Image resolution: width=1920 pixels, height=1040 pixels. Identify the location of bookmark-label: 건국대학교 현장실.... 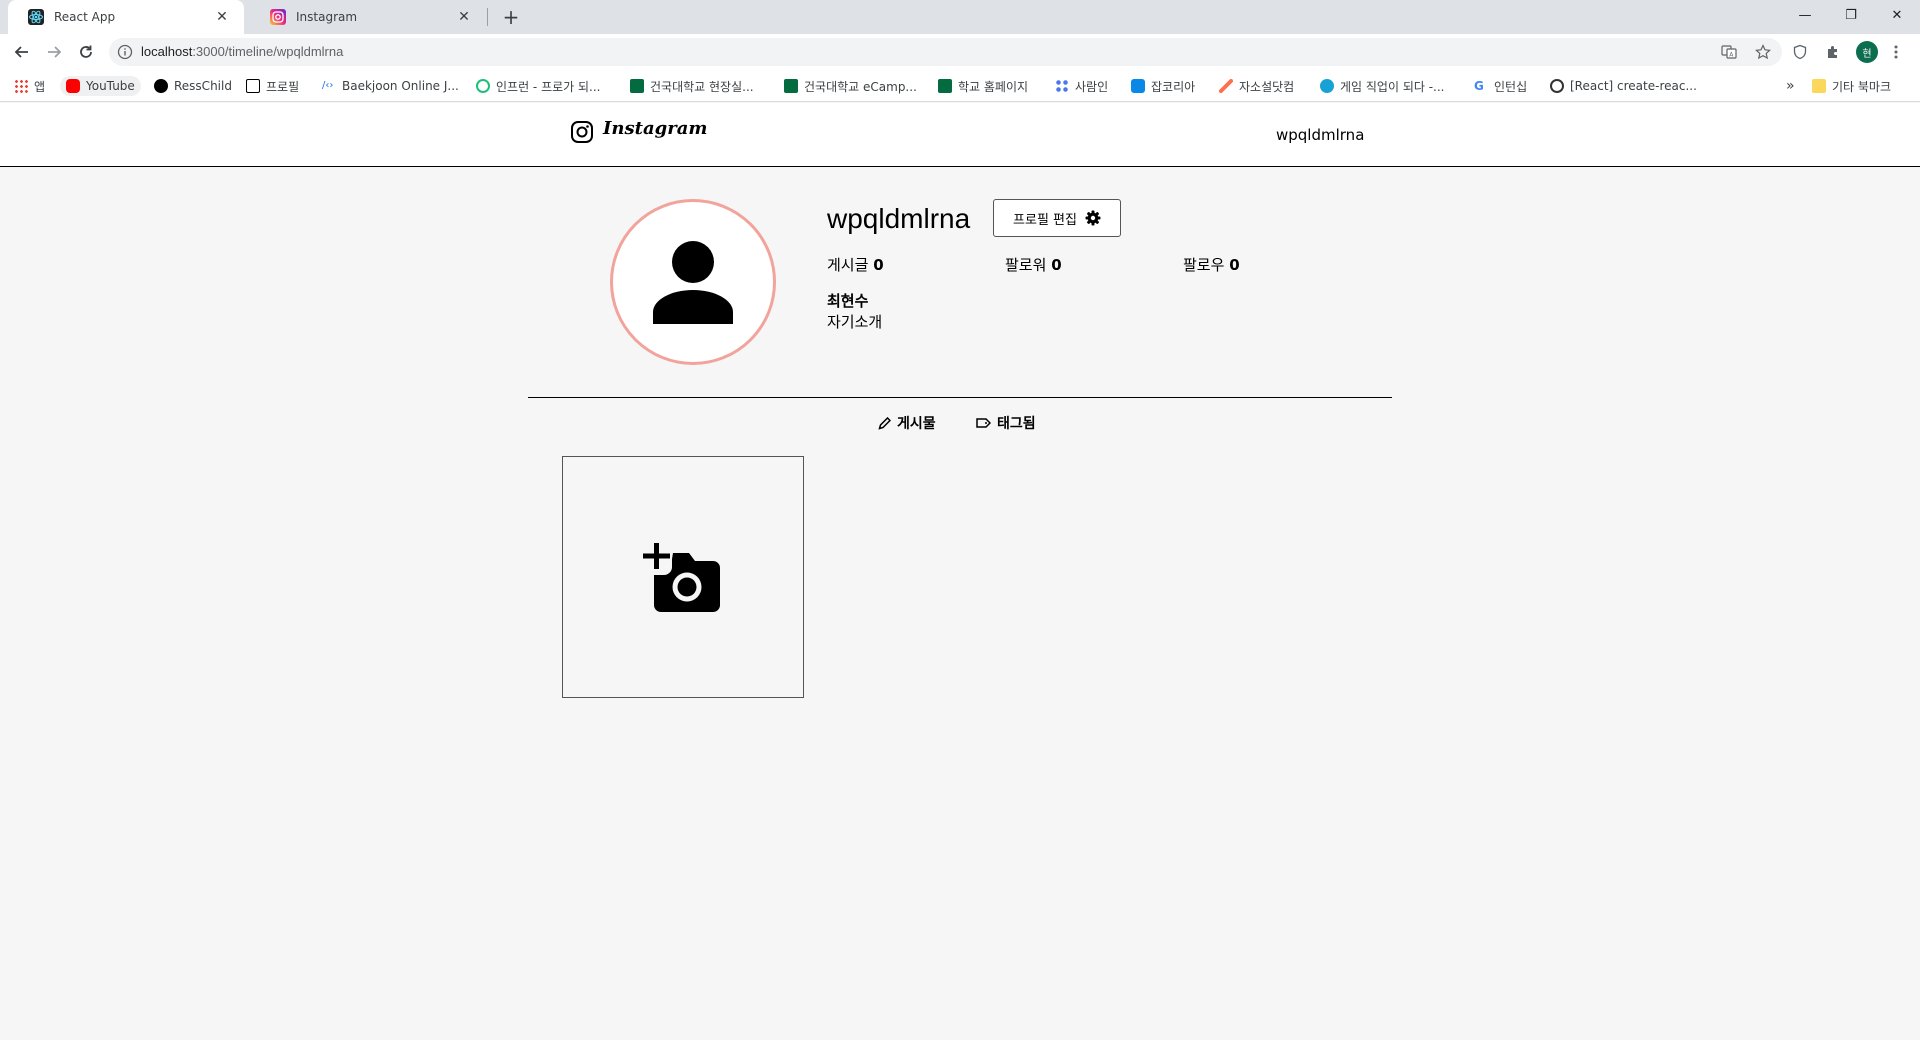
(702, 86).